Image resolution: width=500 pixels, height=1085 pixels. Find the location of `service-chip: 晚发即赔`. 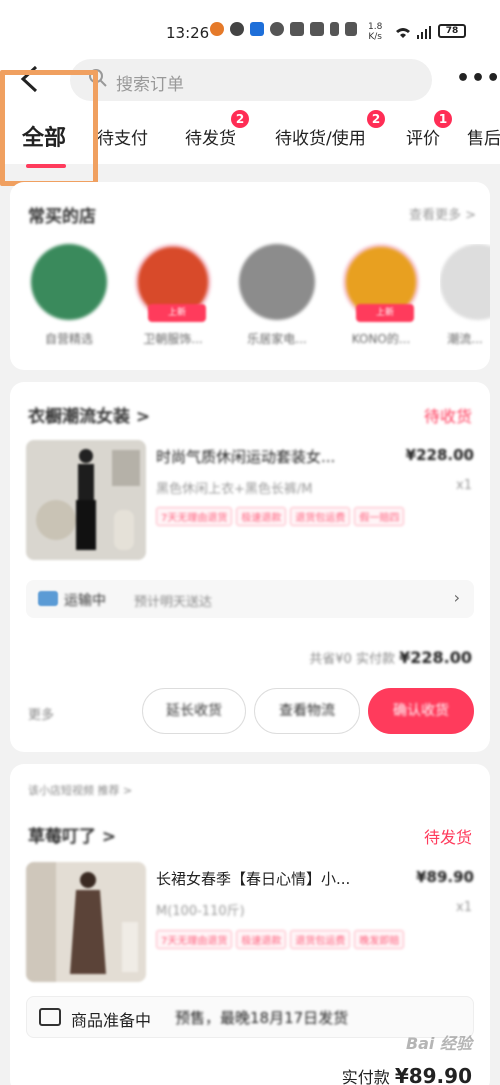

service-chip: 晚发即赔 is located at coordinates (379, 939).